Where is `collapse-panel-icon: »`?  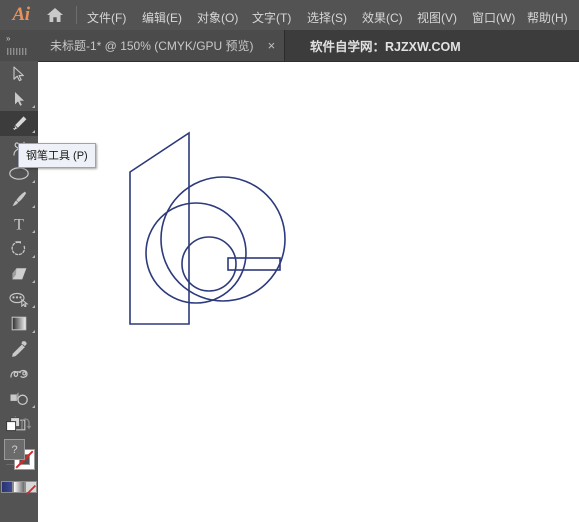
collapse-panel-icon: » is located at coordinates (8, 38).